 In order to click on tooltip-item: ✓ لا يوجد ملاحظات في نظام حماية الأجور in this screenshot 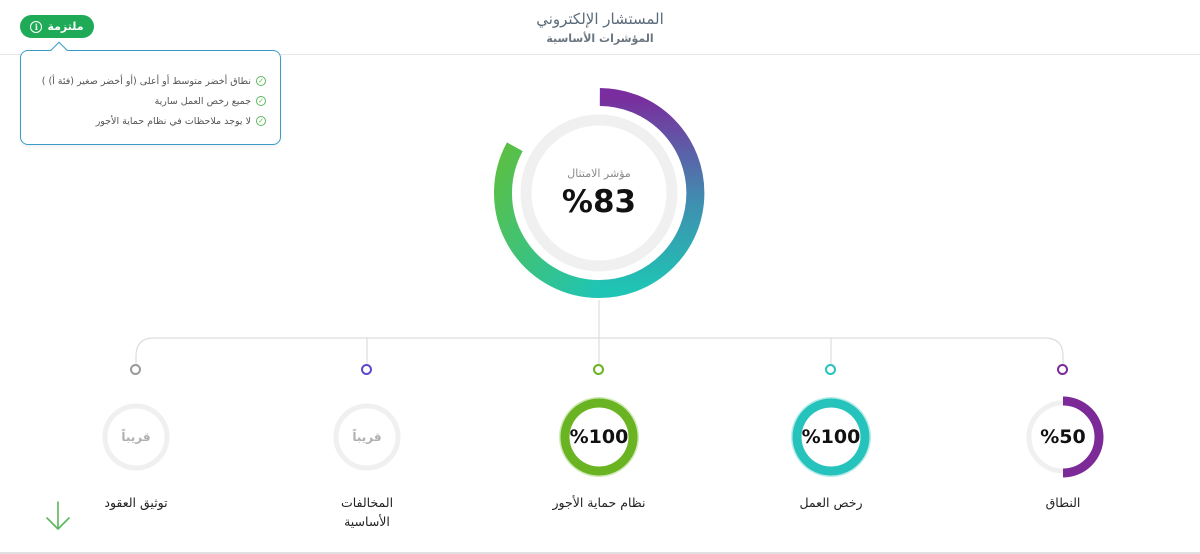, I will do `click(154, 121)`.